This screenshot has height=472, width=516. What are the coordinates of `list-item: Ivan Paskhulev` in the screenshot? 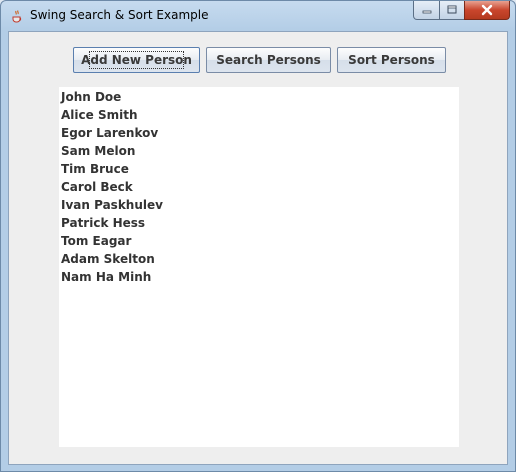 It's located at (259, 205).